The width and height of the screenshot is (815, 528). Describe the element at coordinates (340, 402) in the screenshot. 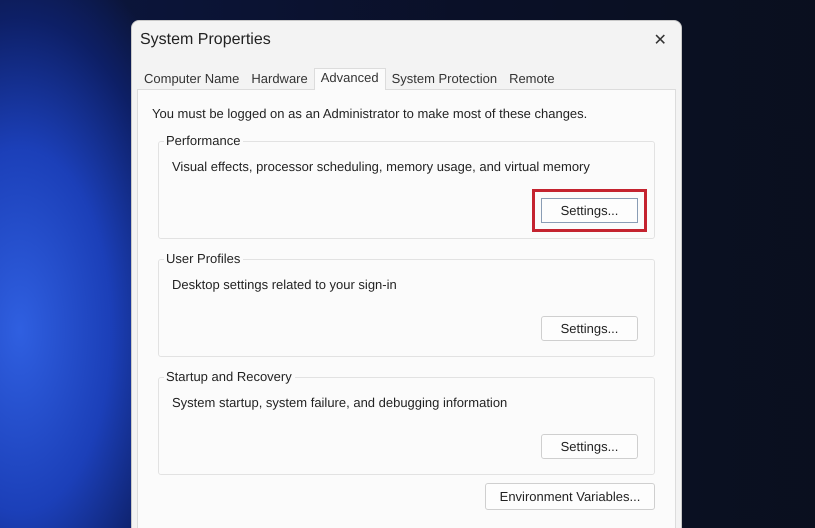

I see `group-description: System startup, system failure, and debugging information` at that location.